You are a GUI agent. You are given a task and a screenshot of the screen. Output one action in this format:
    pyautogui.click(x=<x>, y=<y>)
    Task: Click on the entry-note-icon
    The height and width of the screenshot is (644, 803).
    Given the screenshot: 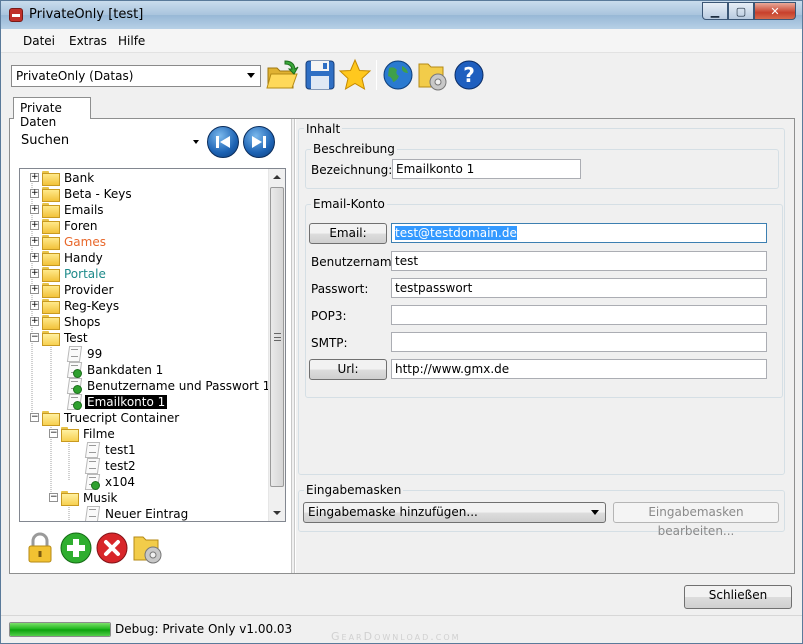 What is the action you would take?
    pyautogui.click(x=92, y=513)
    